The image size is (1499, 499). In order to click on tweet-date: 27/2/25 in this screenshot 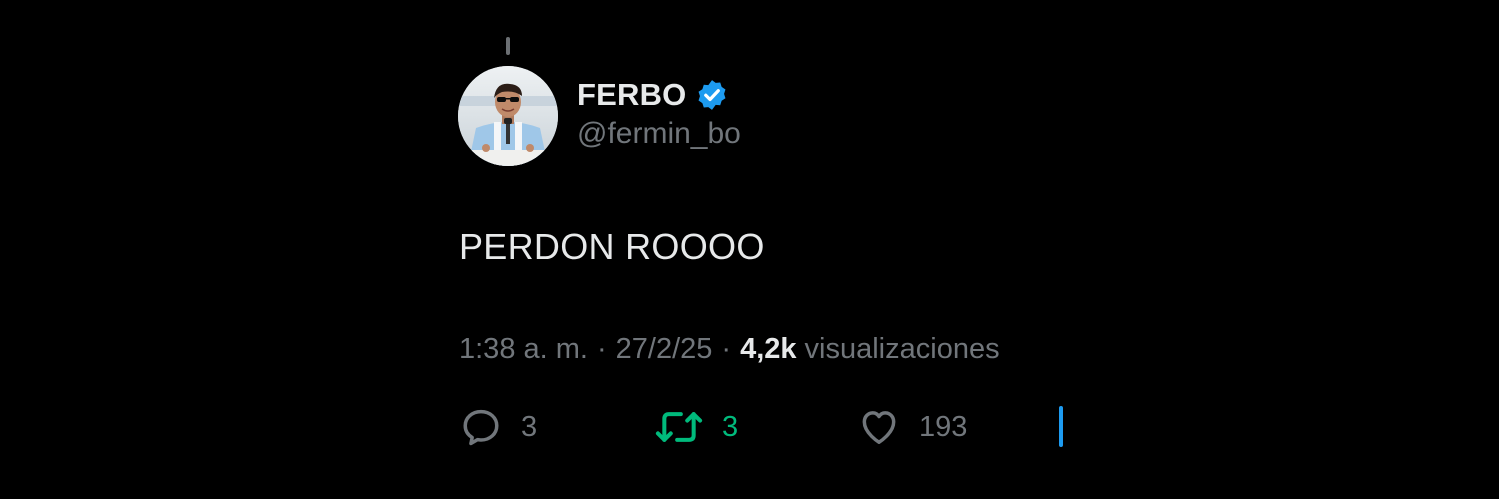, I will do `click(664, 349)`.